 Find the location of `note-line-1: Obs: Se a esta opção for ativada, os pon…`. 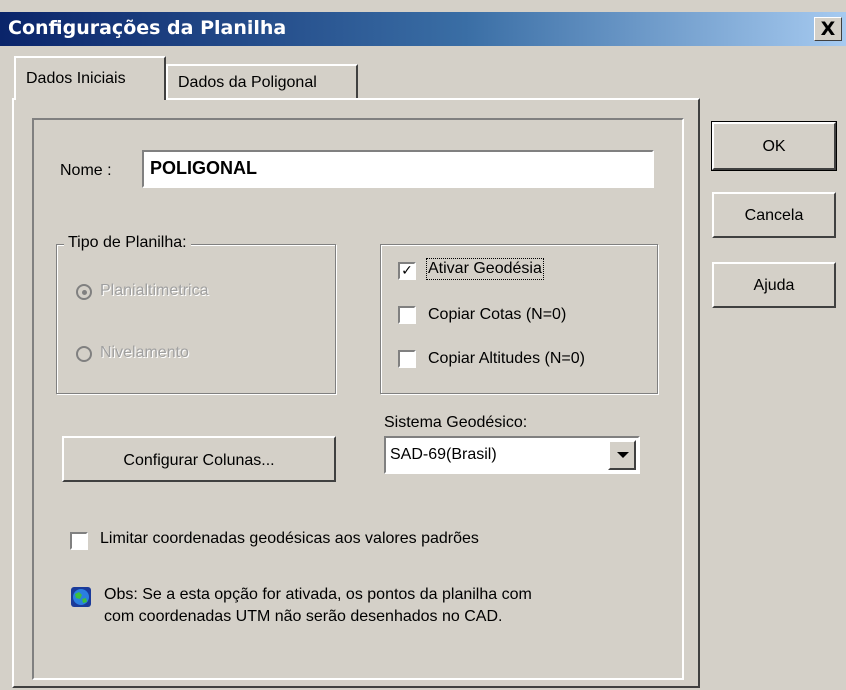

note-line-1: Obs: Se a esta opção for ativada, os pon… is located at coordinates (318, 594).